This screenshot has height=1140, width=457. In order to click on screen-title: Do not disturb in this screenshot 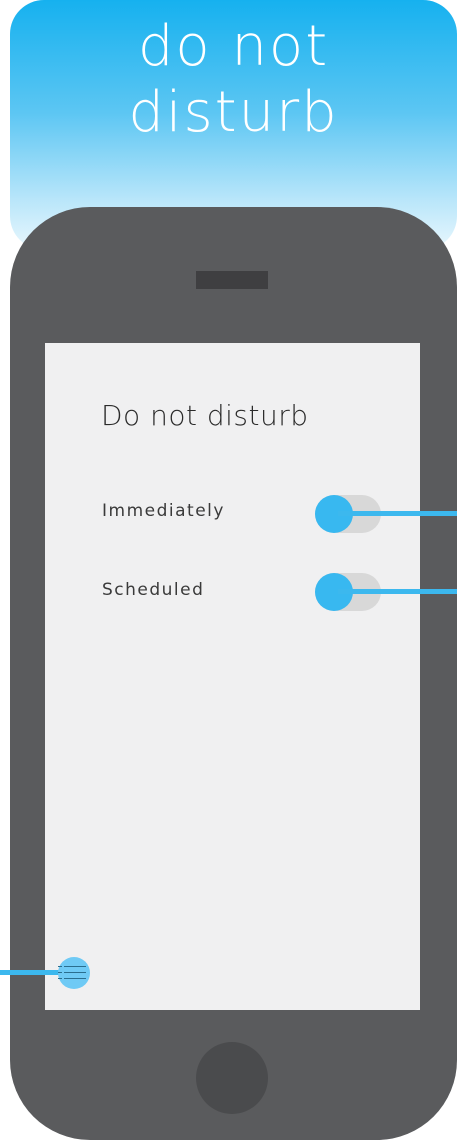, I will do `click(205, 415)`.